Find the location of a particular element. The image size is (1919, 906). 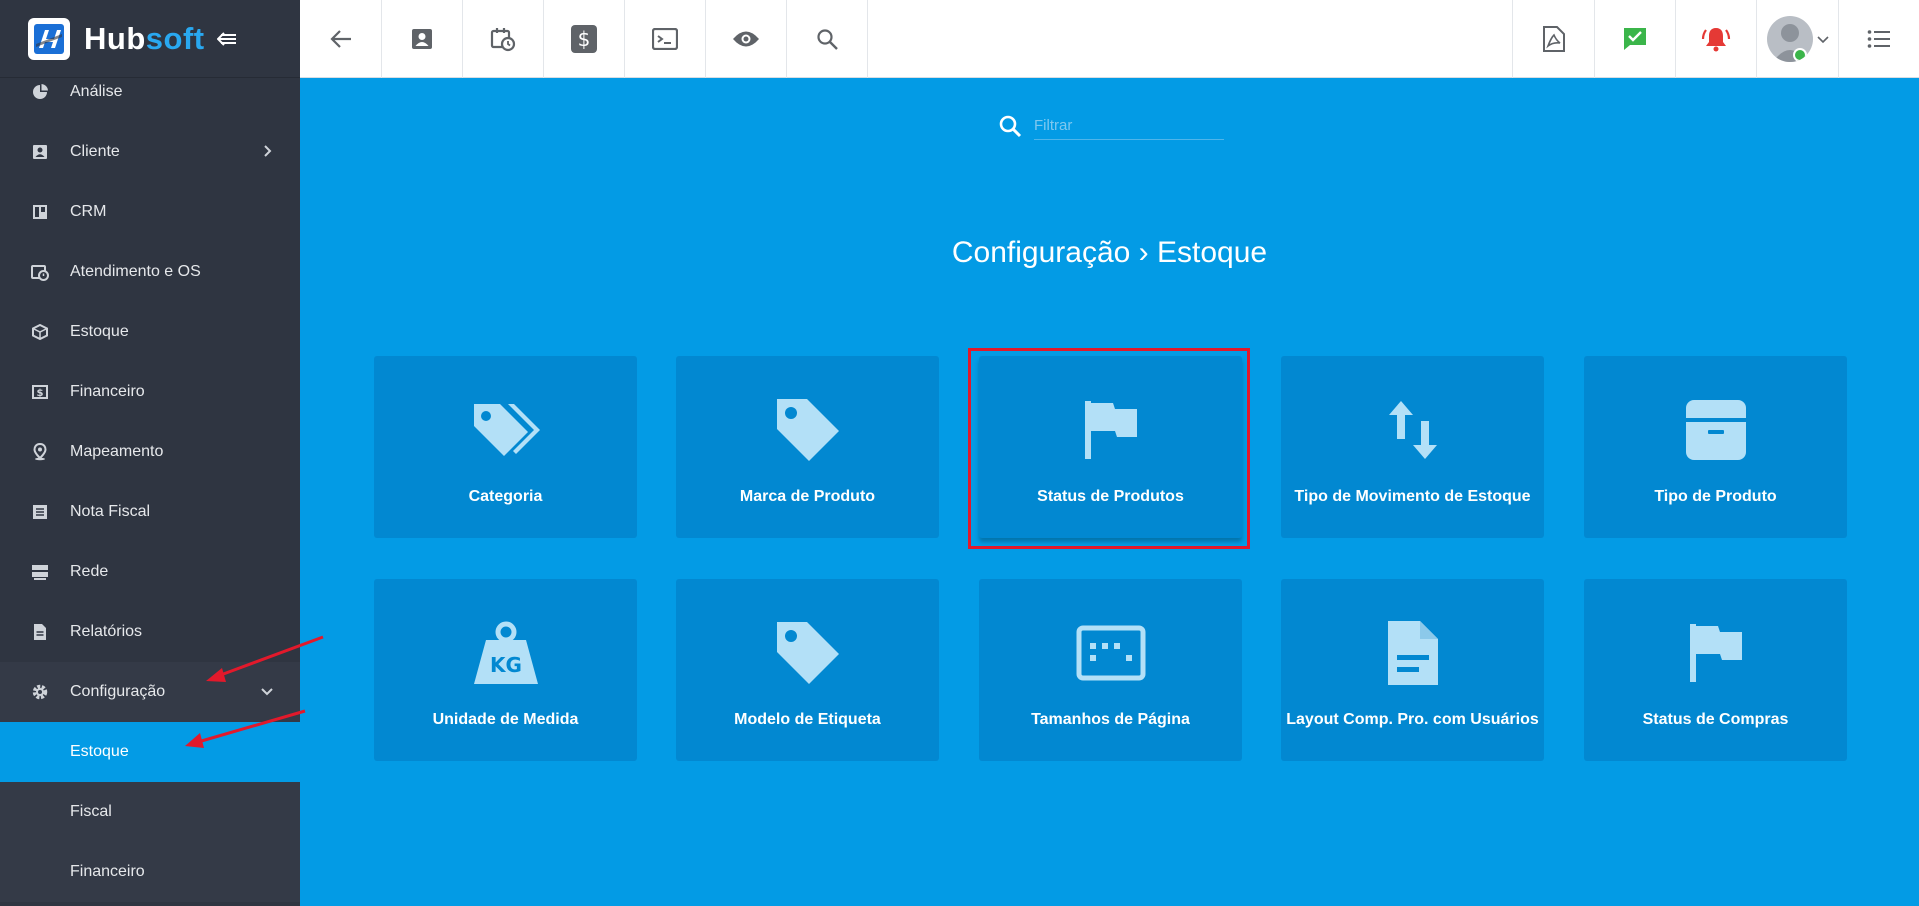

menu-list-button is located at coordinates (1878, 39).